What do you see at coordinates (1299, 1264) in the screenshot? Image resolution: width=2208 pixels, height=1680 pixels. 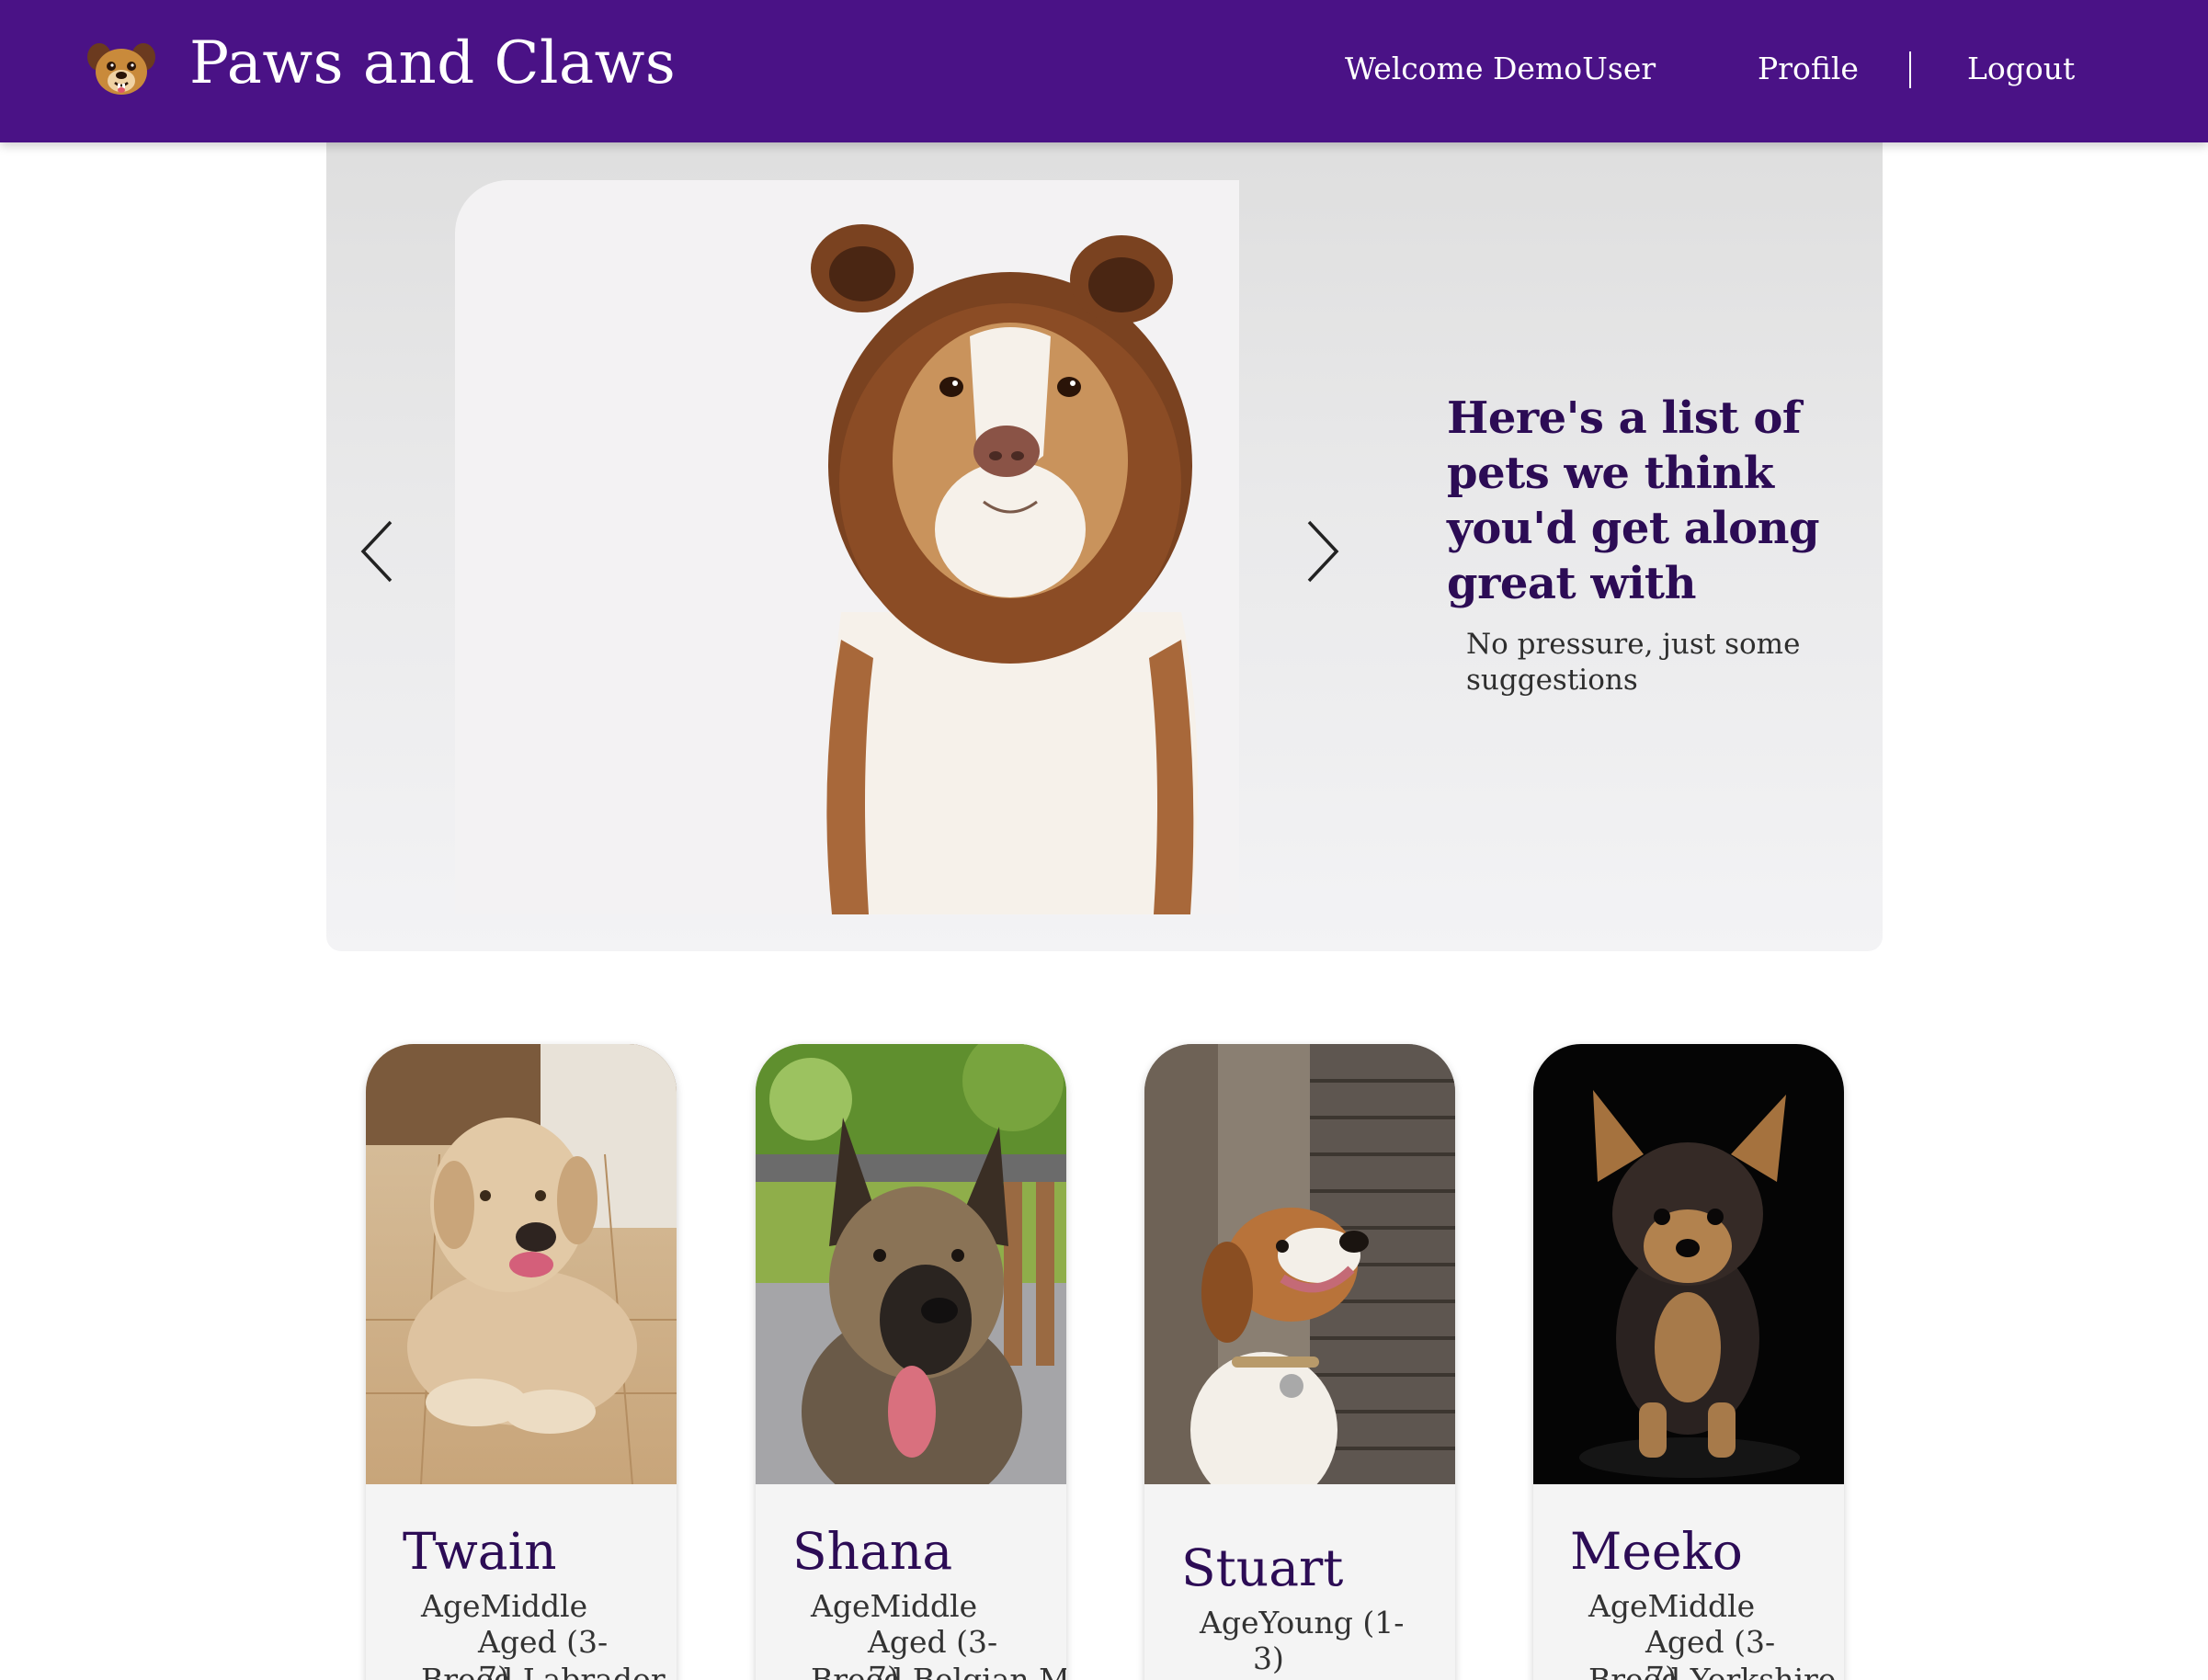 I see `pet-photo-stuart` at bounding box center [1299, 1264].